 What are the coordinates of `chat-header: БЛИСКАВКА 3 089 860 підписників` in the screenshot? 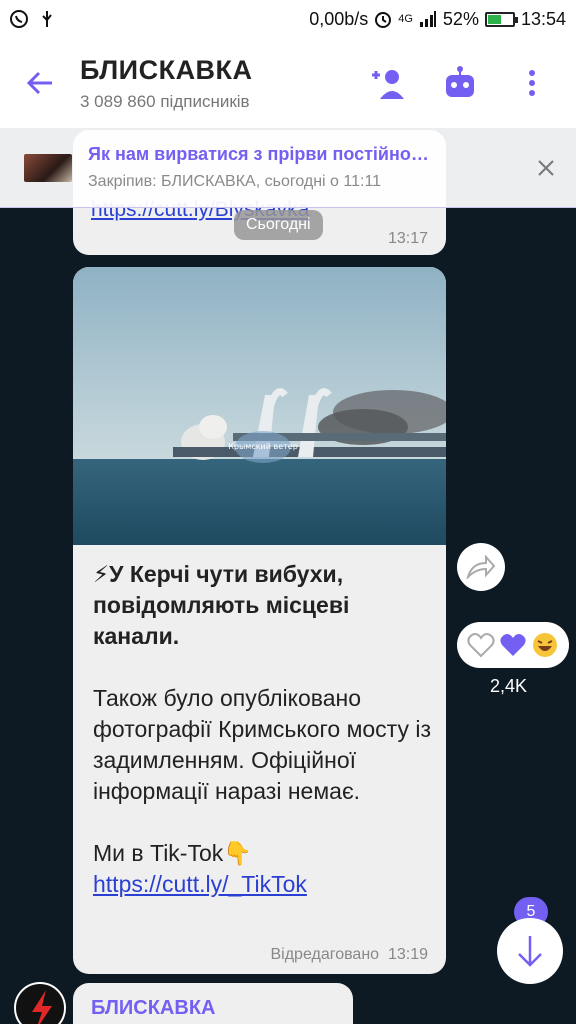 It's located at (288, 83).